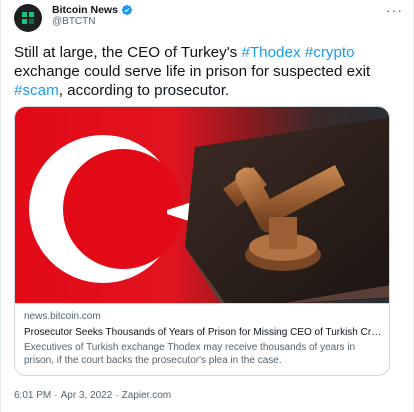  I want to click on hashtag-thodex: #Thodex, so click(270, 52).